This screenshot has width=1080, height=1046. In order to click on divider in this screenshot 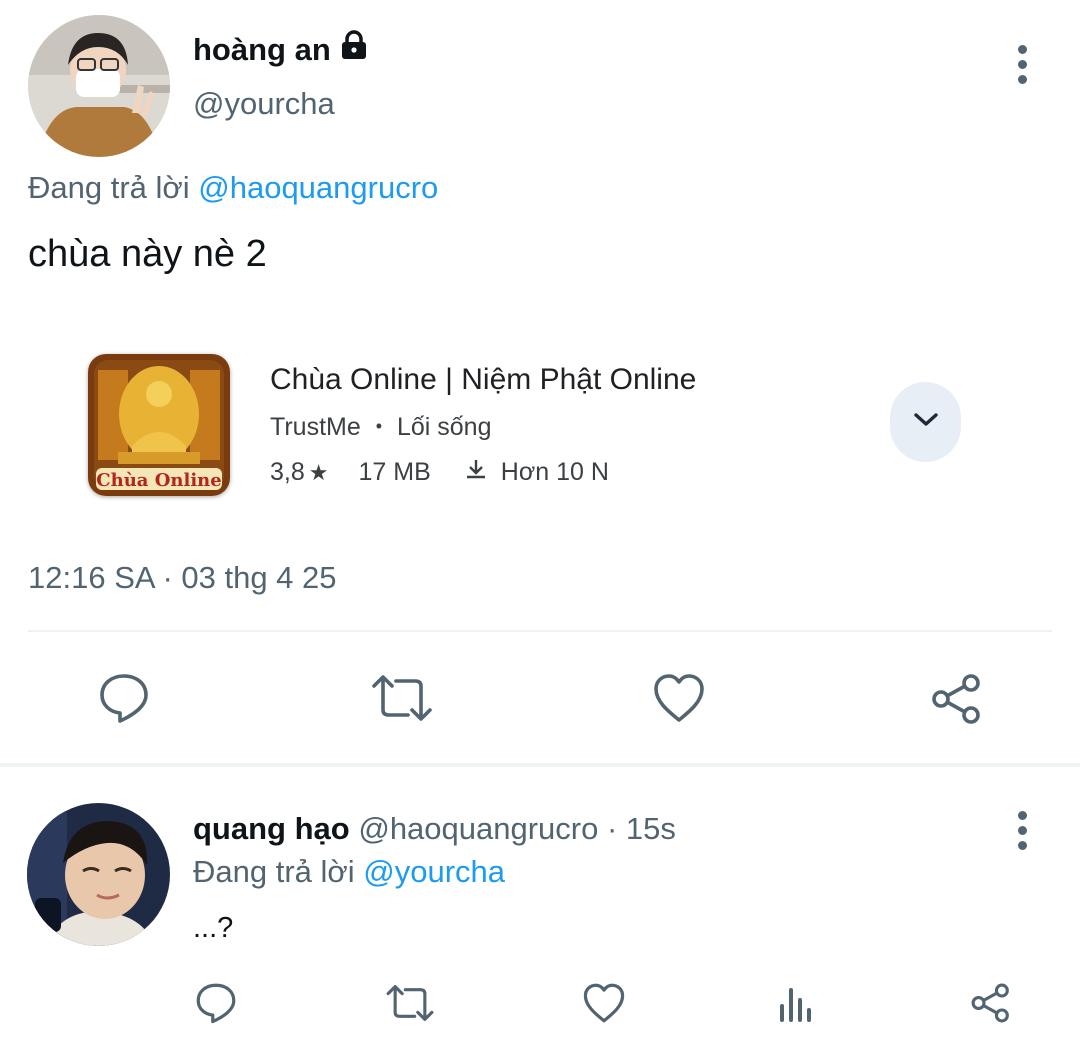, I will do `click(540, 631)`.